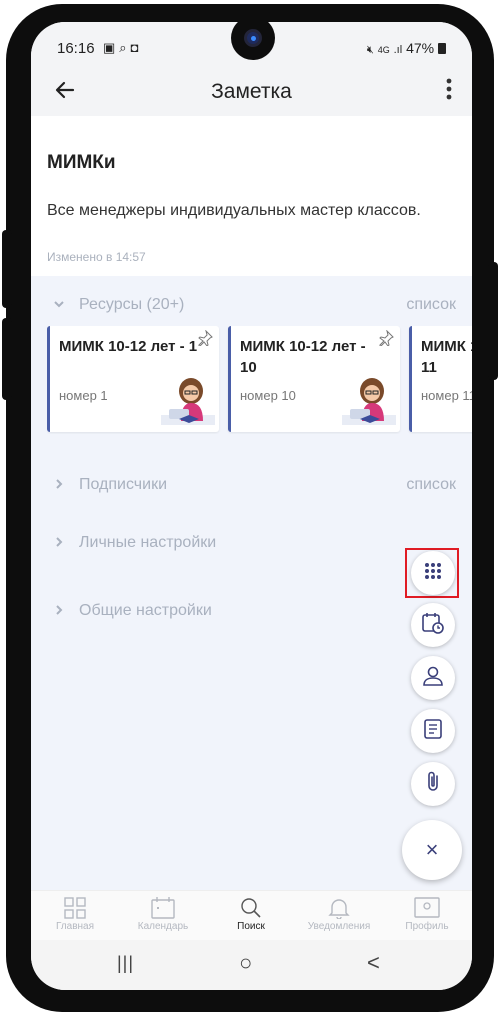 The width and height of the screenshot is (500, 1016). What do you see at coordinates (446, 395) in the screenshot?
I see `card-subtitle: номер 11` at bounding box center [446, 395].